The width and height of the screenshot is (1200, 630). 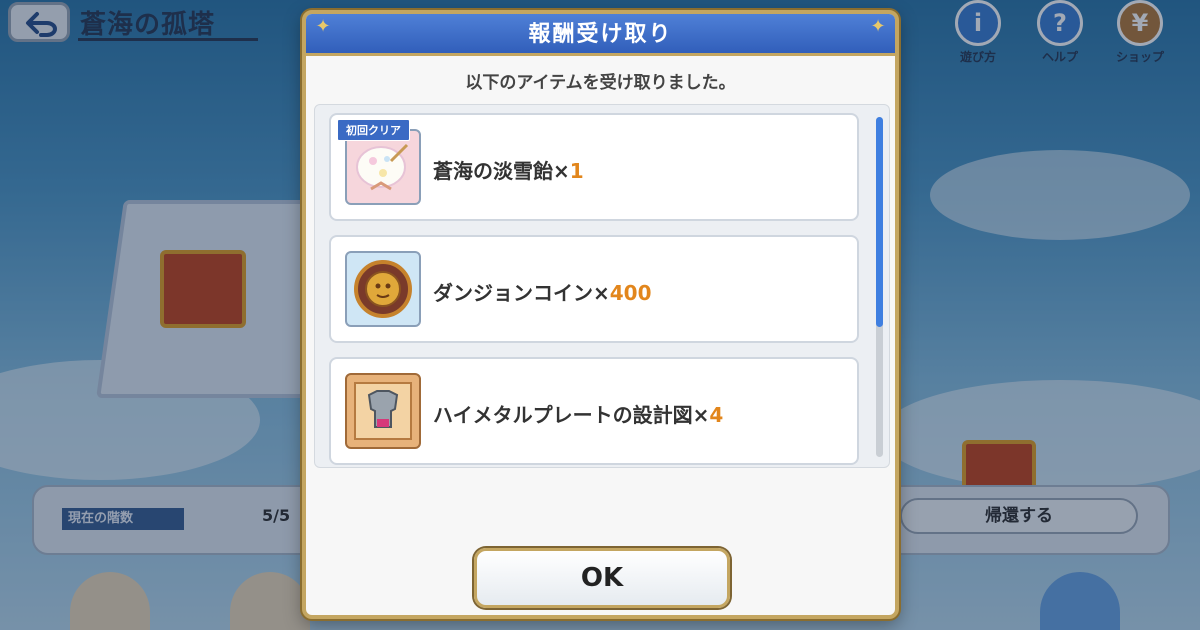 What do you see at coordinates (630, 293) in the screenshot?
I see `item-quantity: 400` at bounding box center [630, 293].